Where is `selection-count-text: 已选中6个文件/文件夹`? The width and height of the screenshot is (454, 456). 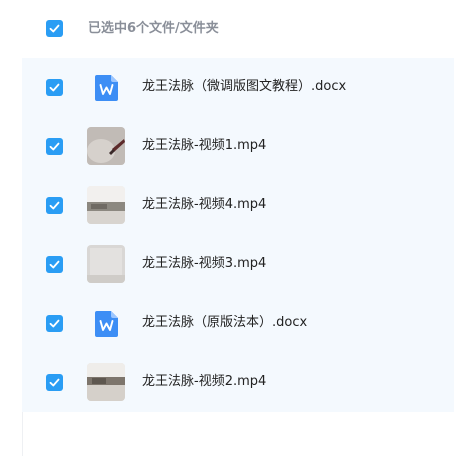 selection-count-text: 已选中6个文件/文件夹 is located at coordinates (153, 28).